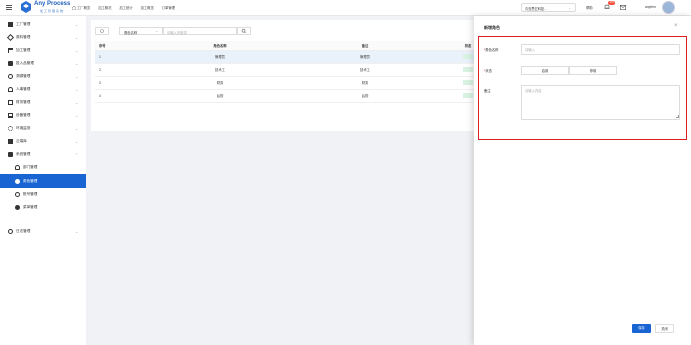 The image size is (691, 345). I want to click on table-row: 3 财务 财务, so click(293, 83).